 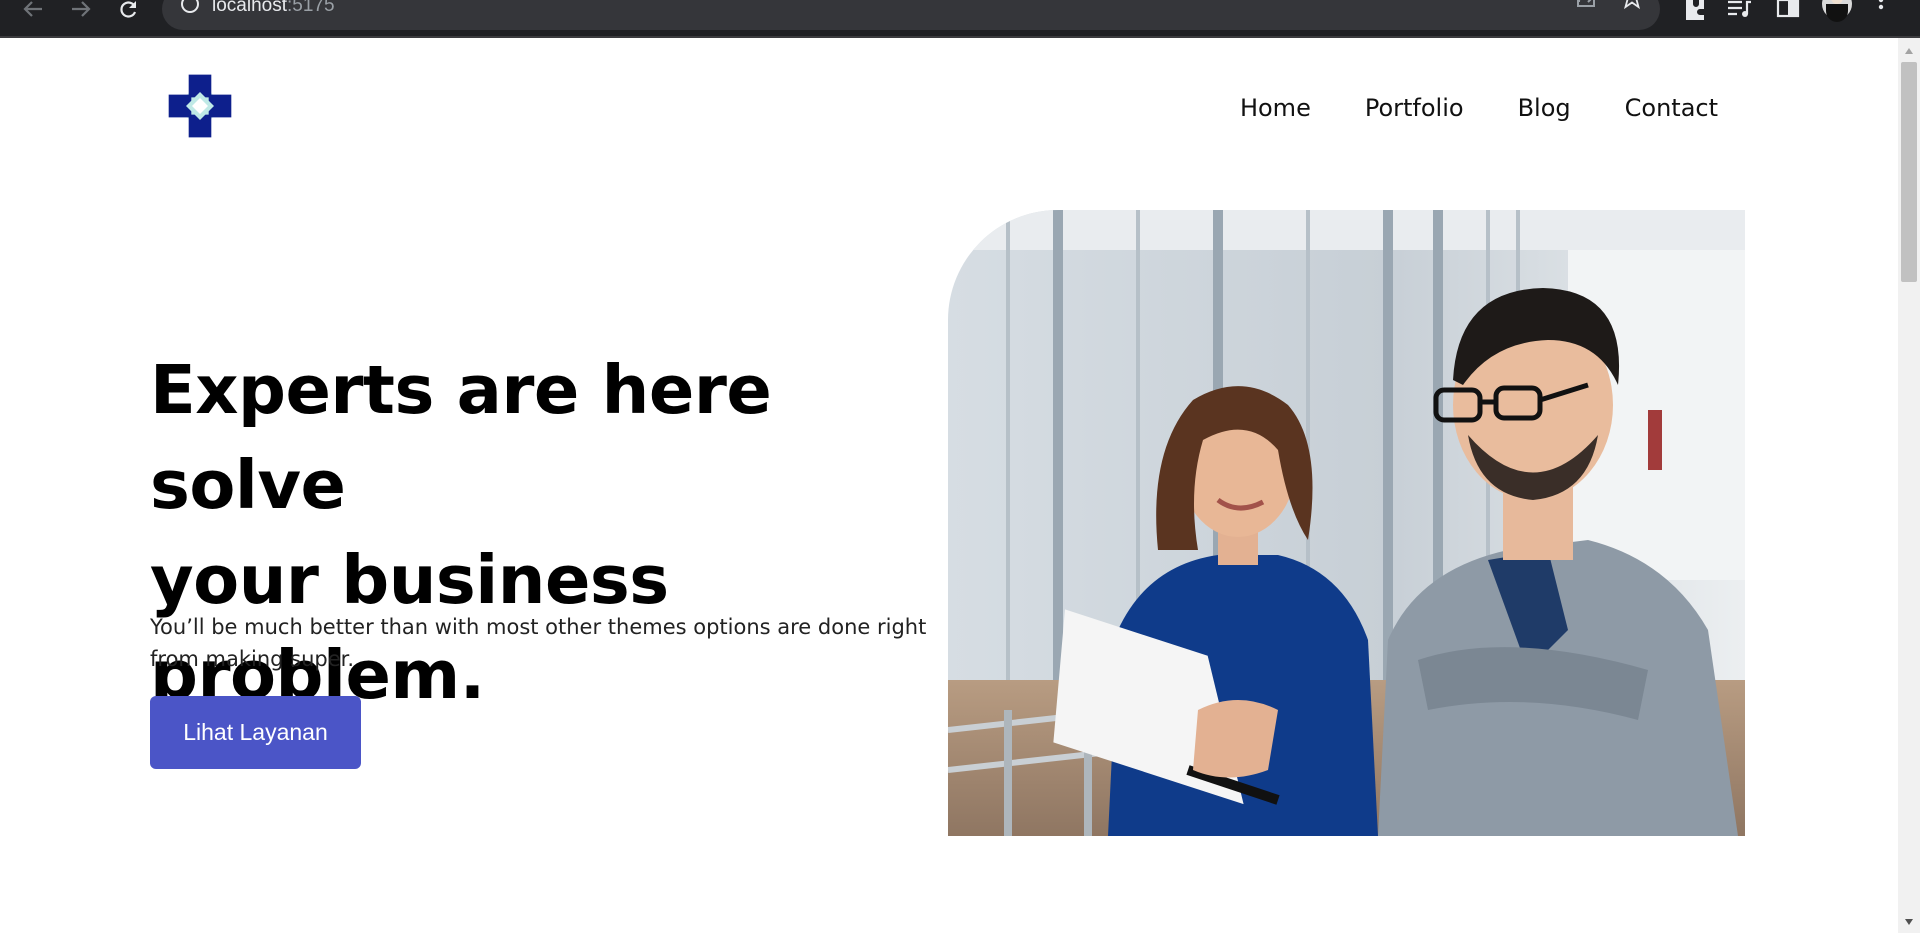 I want to click on browser-menu-icon, so click(x=1890, y=10).